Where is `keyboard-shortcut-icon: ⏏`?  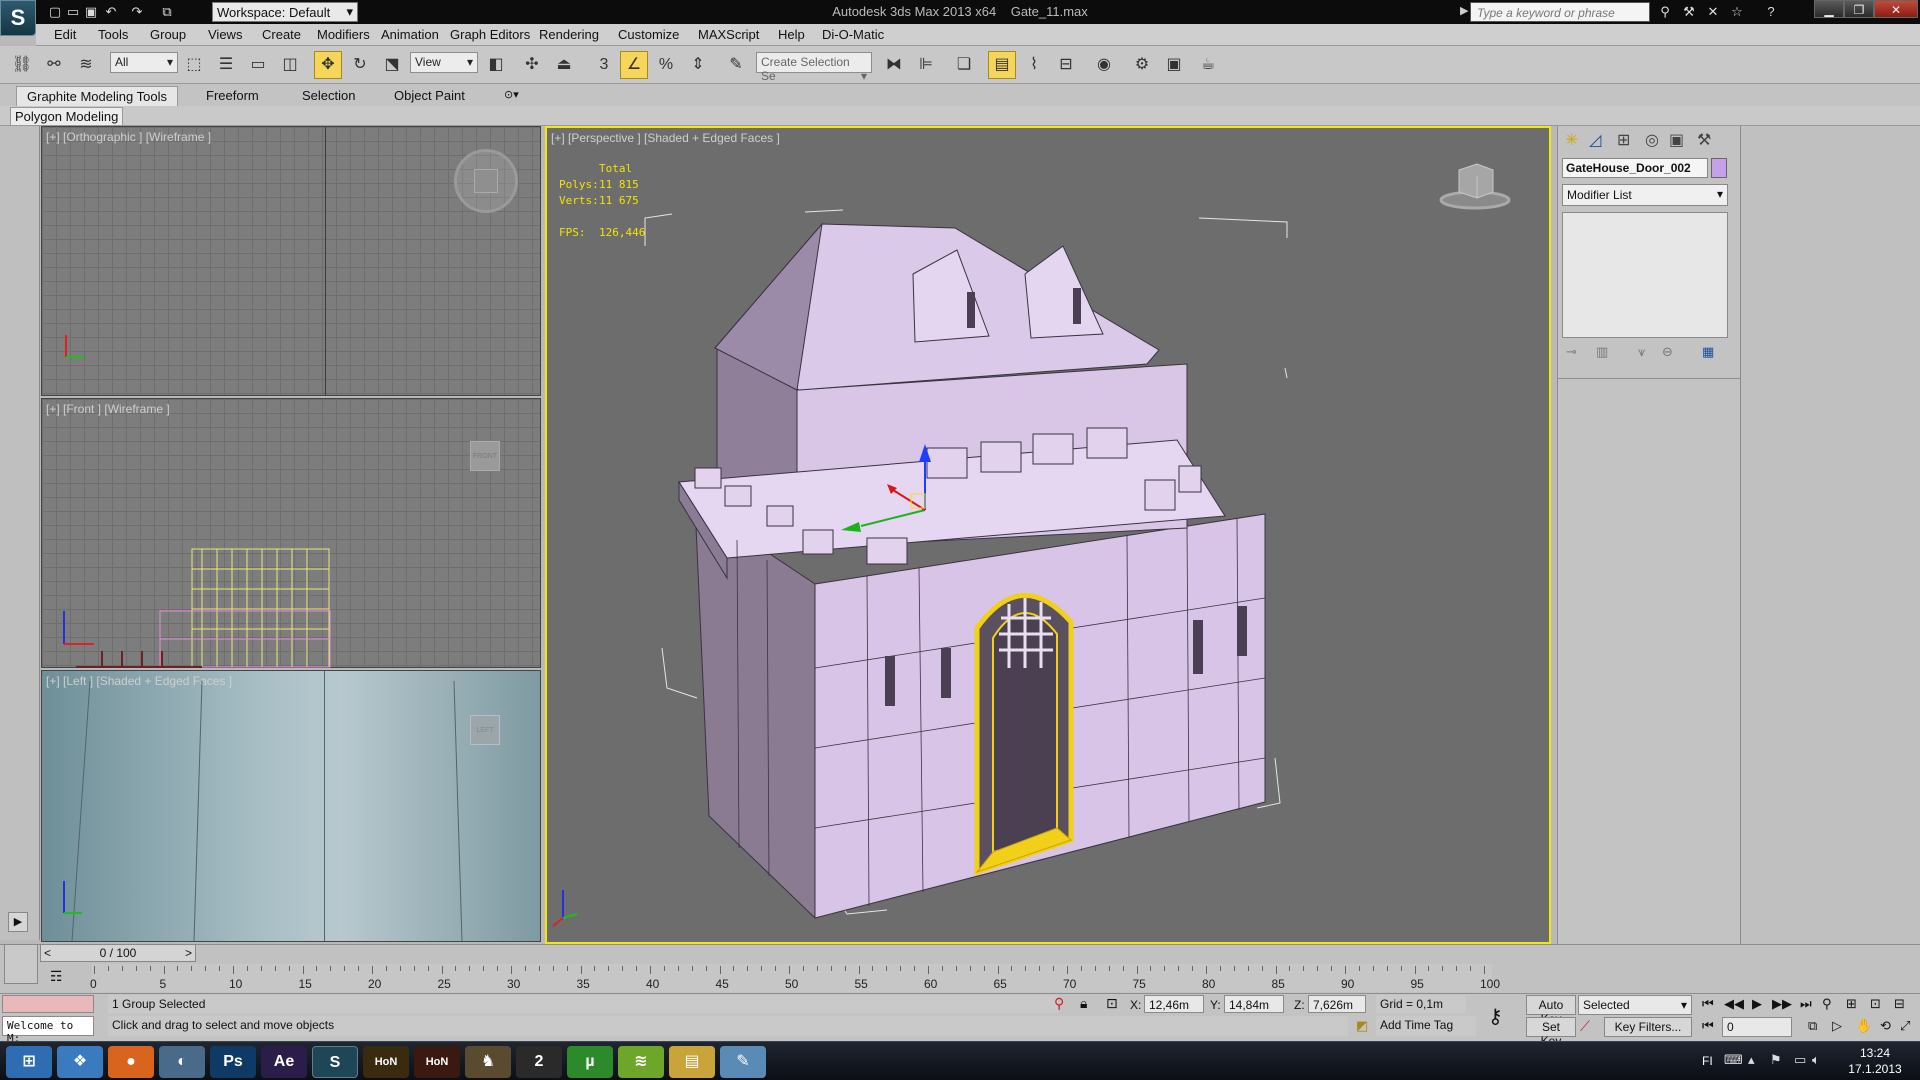 keyboard-shortcut-icon: ⏏ is located at coordinates (564, 65).